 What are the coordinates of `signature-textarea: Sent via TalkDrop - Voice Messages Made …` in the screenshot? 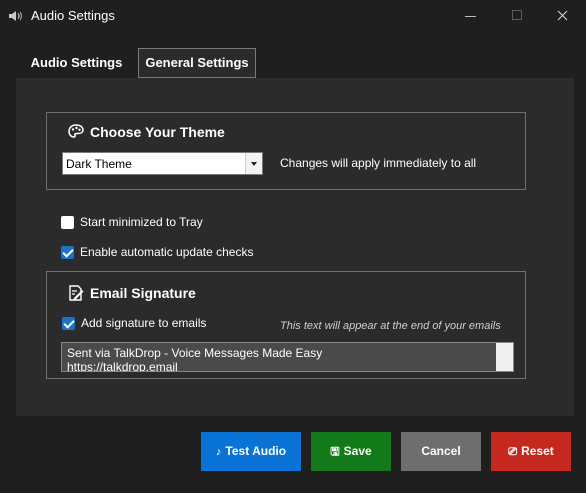 It's located at (287, 357).